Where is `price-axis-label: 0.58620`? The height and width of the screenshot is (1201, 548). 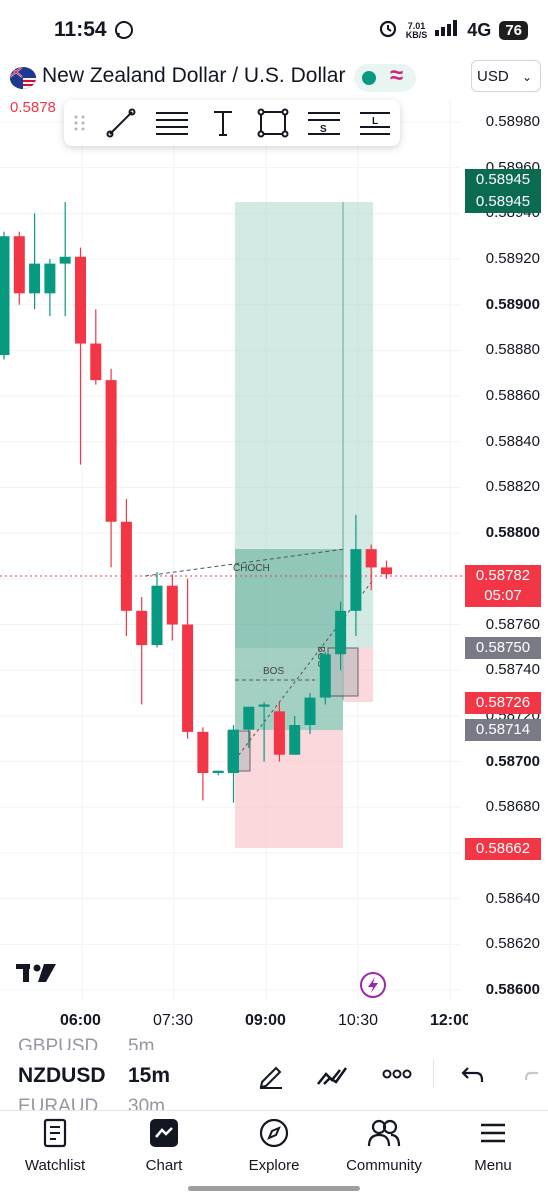 price-axis-label: 0.58620 is located at coordinates (512, 944).